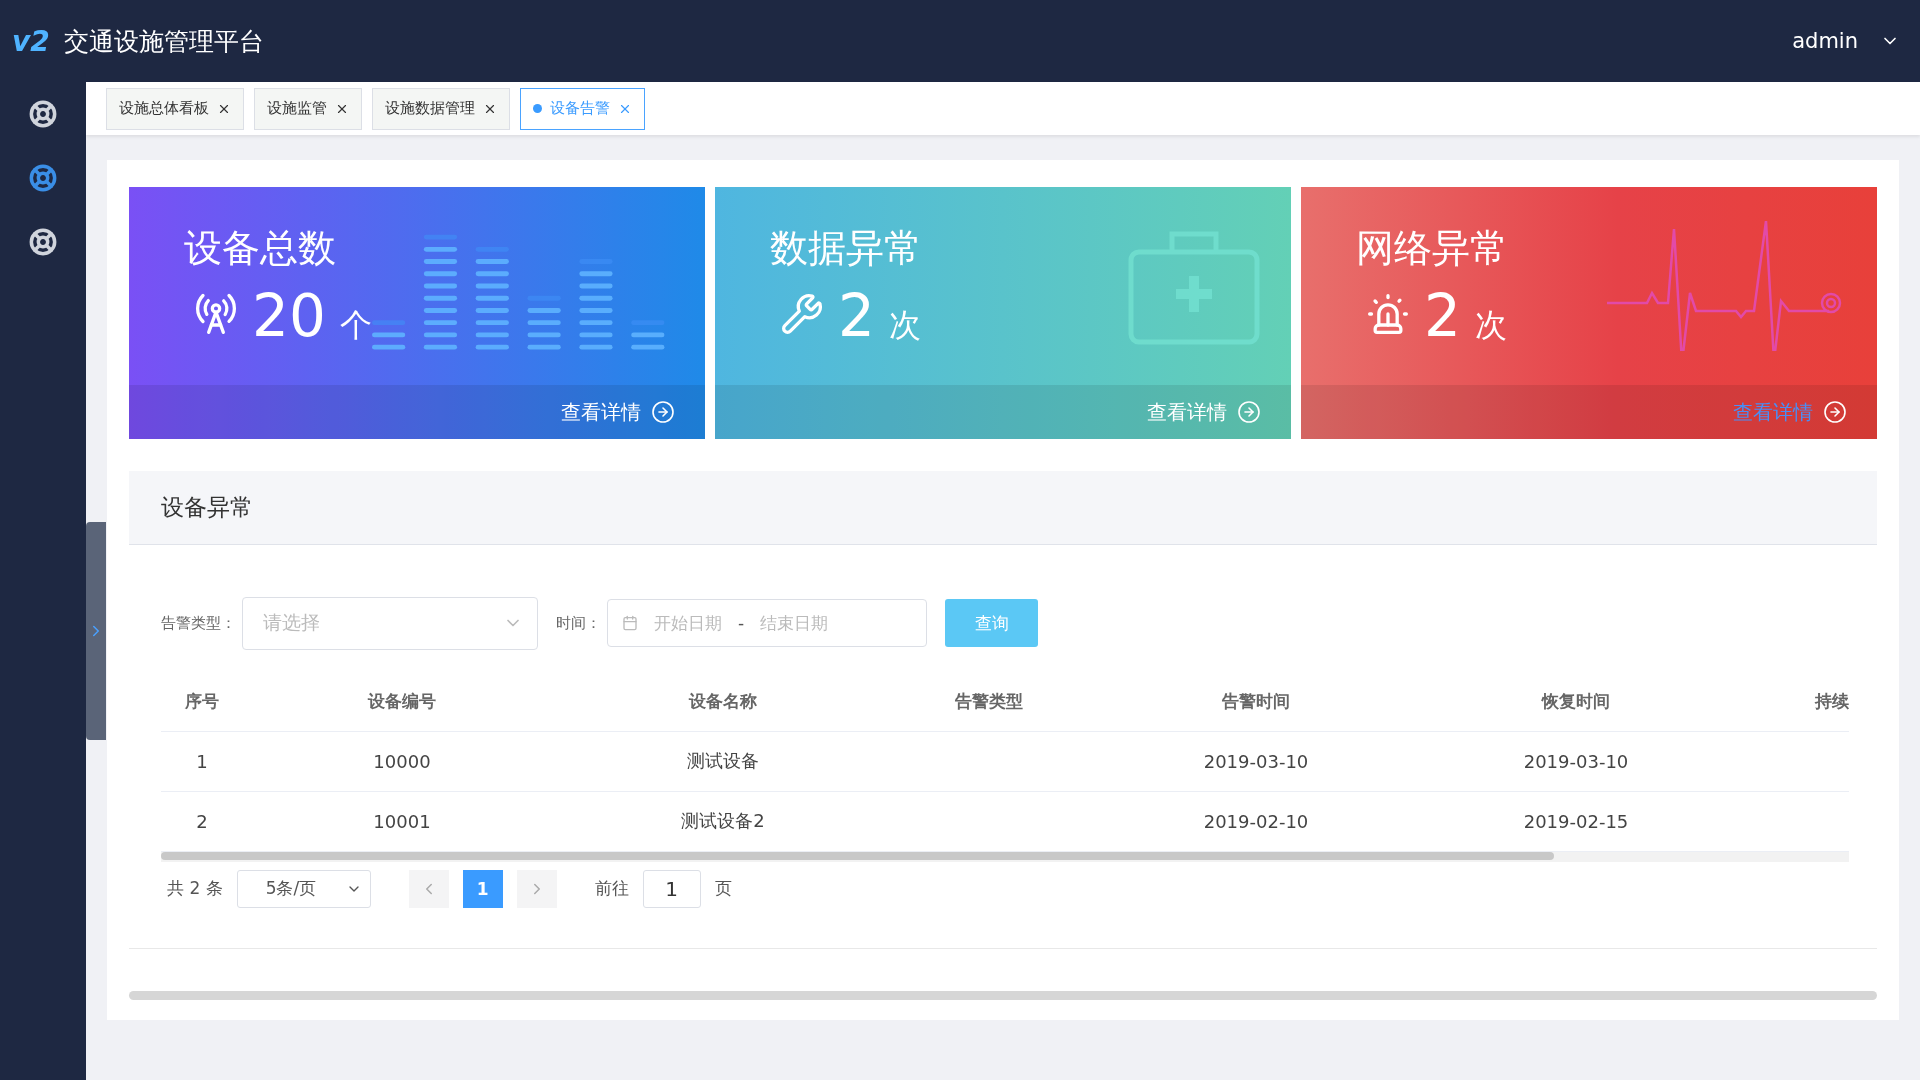 The height and width of the screenshot is (1080, 1920). What do you see at coordinates (96, 631) in the screenshot?
I see `sidebar-toggle` at bounding box center [96, 631].